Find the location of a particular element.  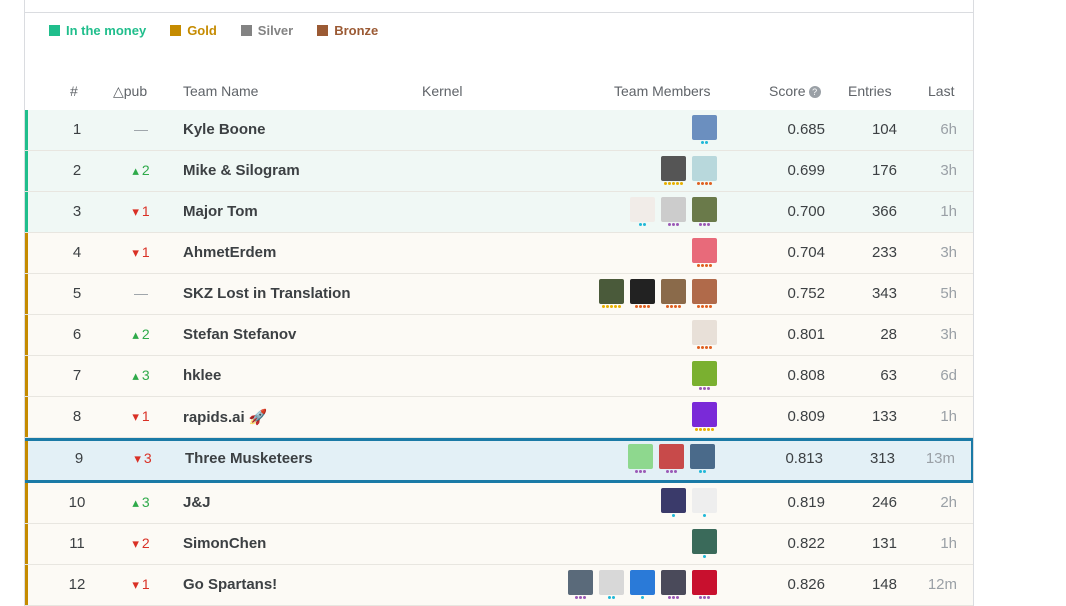

rank-change: ▾ 2 is located at coordinates (141, 543).